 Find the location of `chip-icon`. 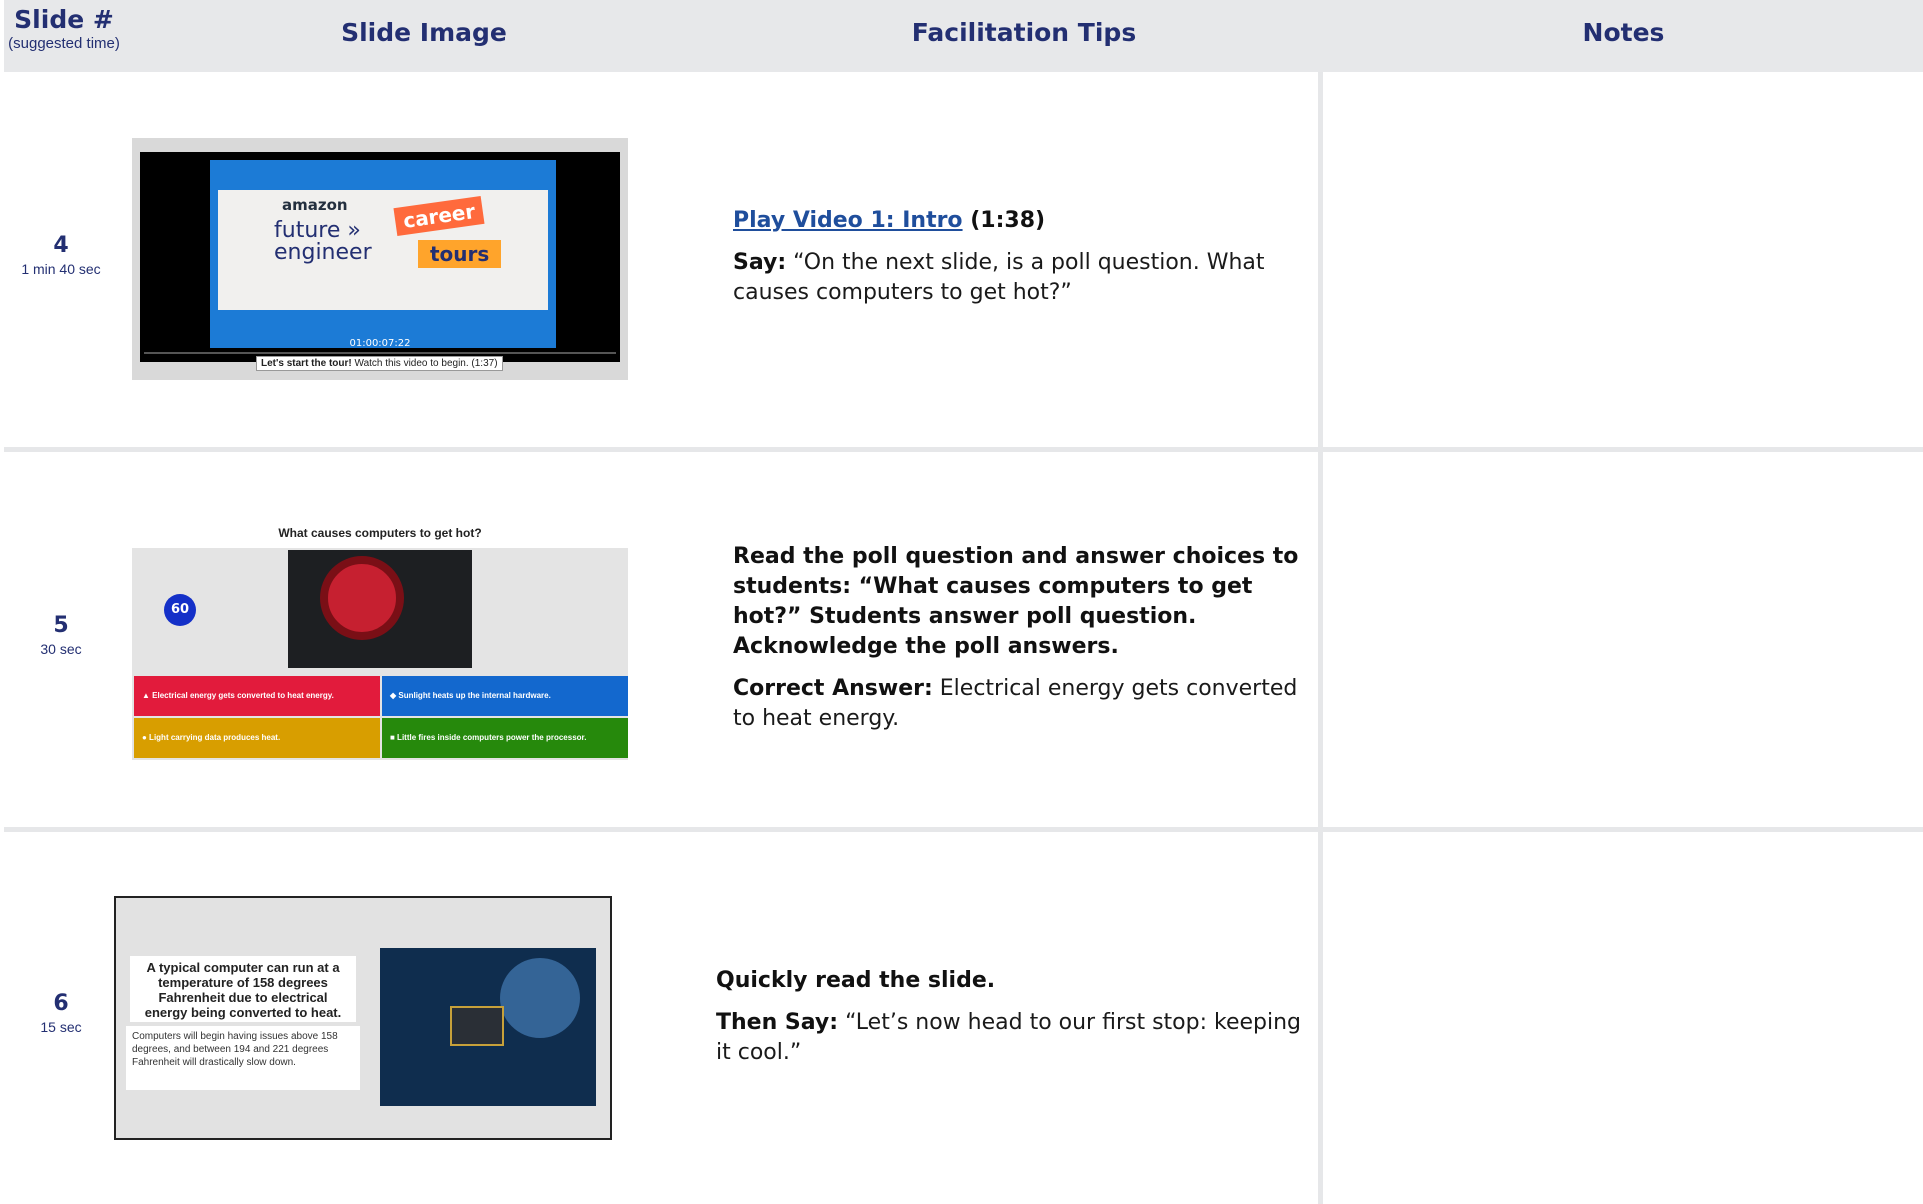

chip-icon is located at coordinates (477, 1026).